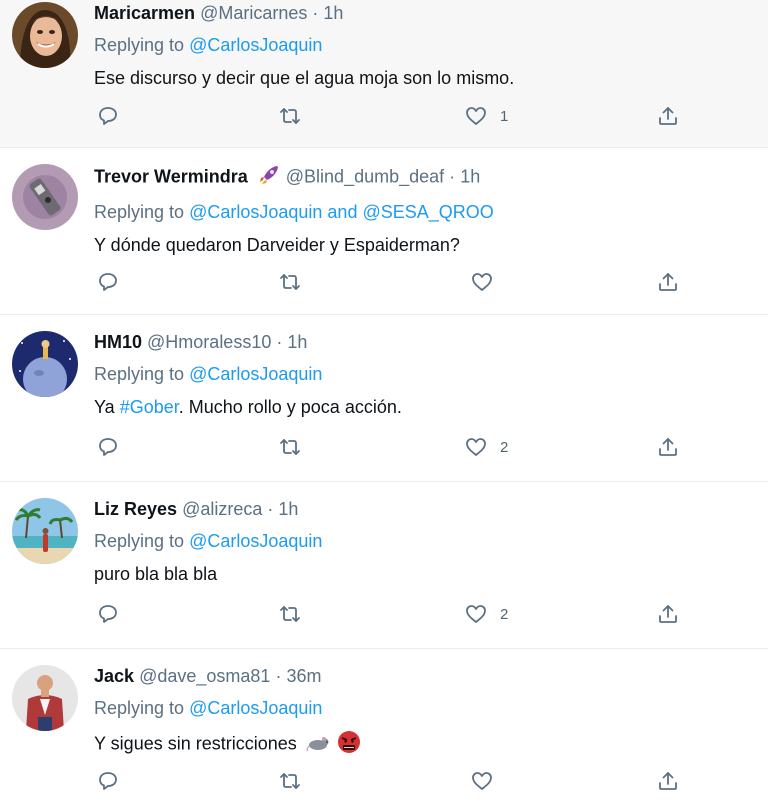 The height and width of the screenshot is (810, 768). Describe the element at coordinates (171, 176) in the screenshot. I see `display-name: Trevor Wermindra` at that location.